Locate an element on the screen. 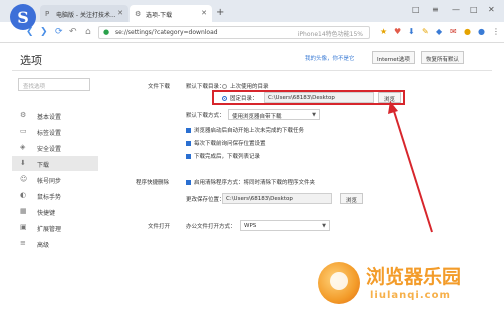 This screenshot has height=310, width=504. keyboard-icon: ▦ is located at coordinates (23, 211).